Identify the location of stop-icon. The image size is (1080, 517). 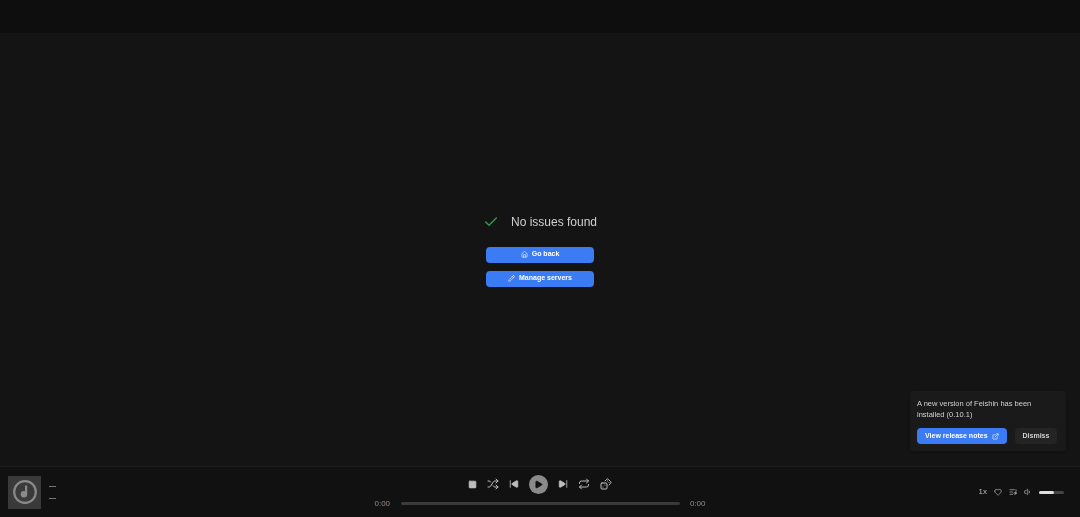
(472, 484).